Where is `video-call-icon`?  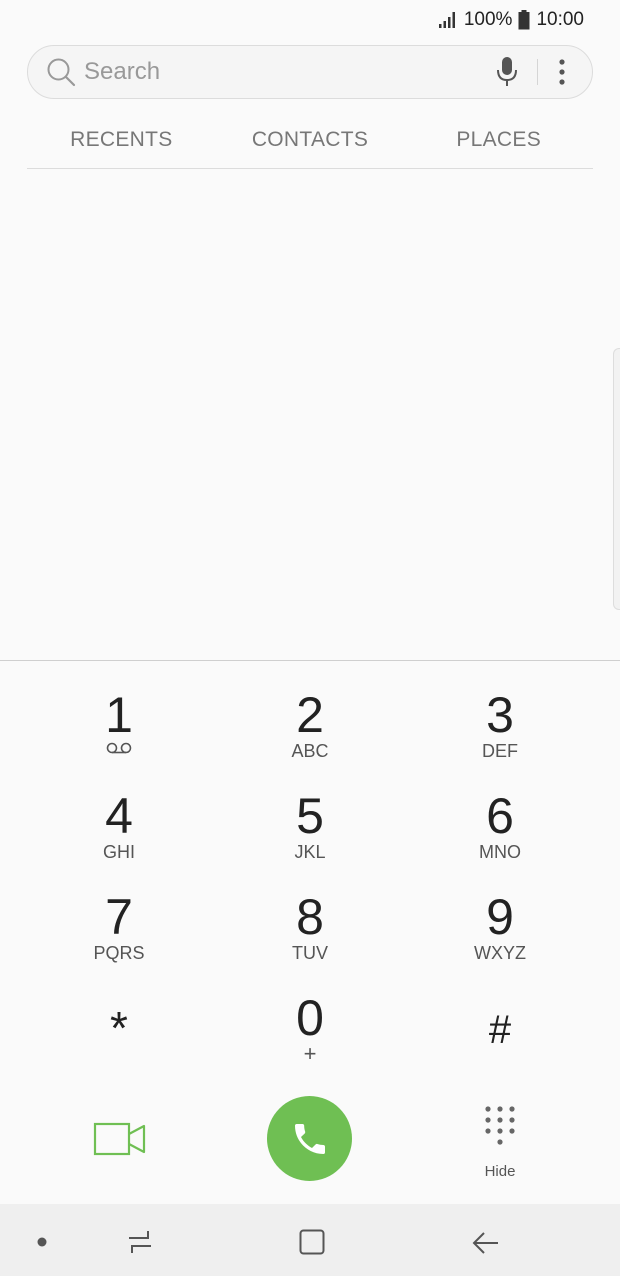
video-call-icon is located at coordinates (120, 1139).